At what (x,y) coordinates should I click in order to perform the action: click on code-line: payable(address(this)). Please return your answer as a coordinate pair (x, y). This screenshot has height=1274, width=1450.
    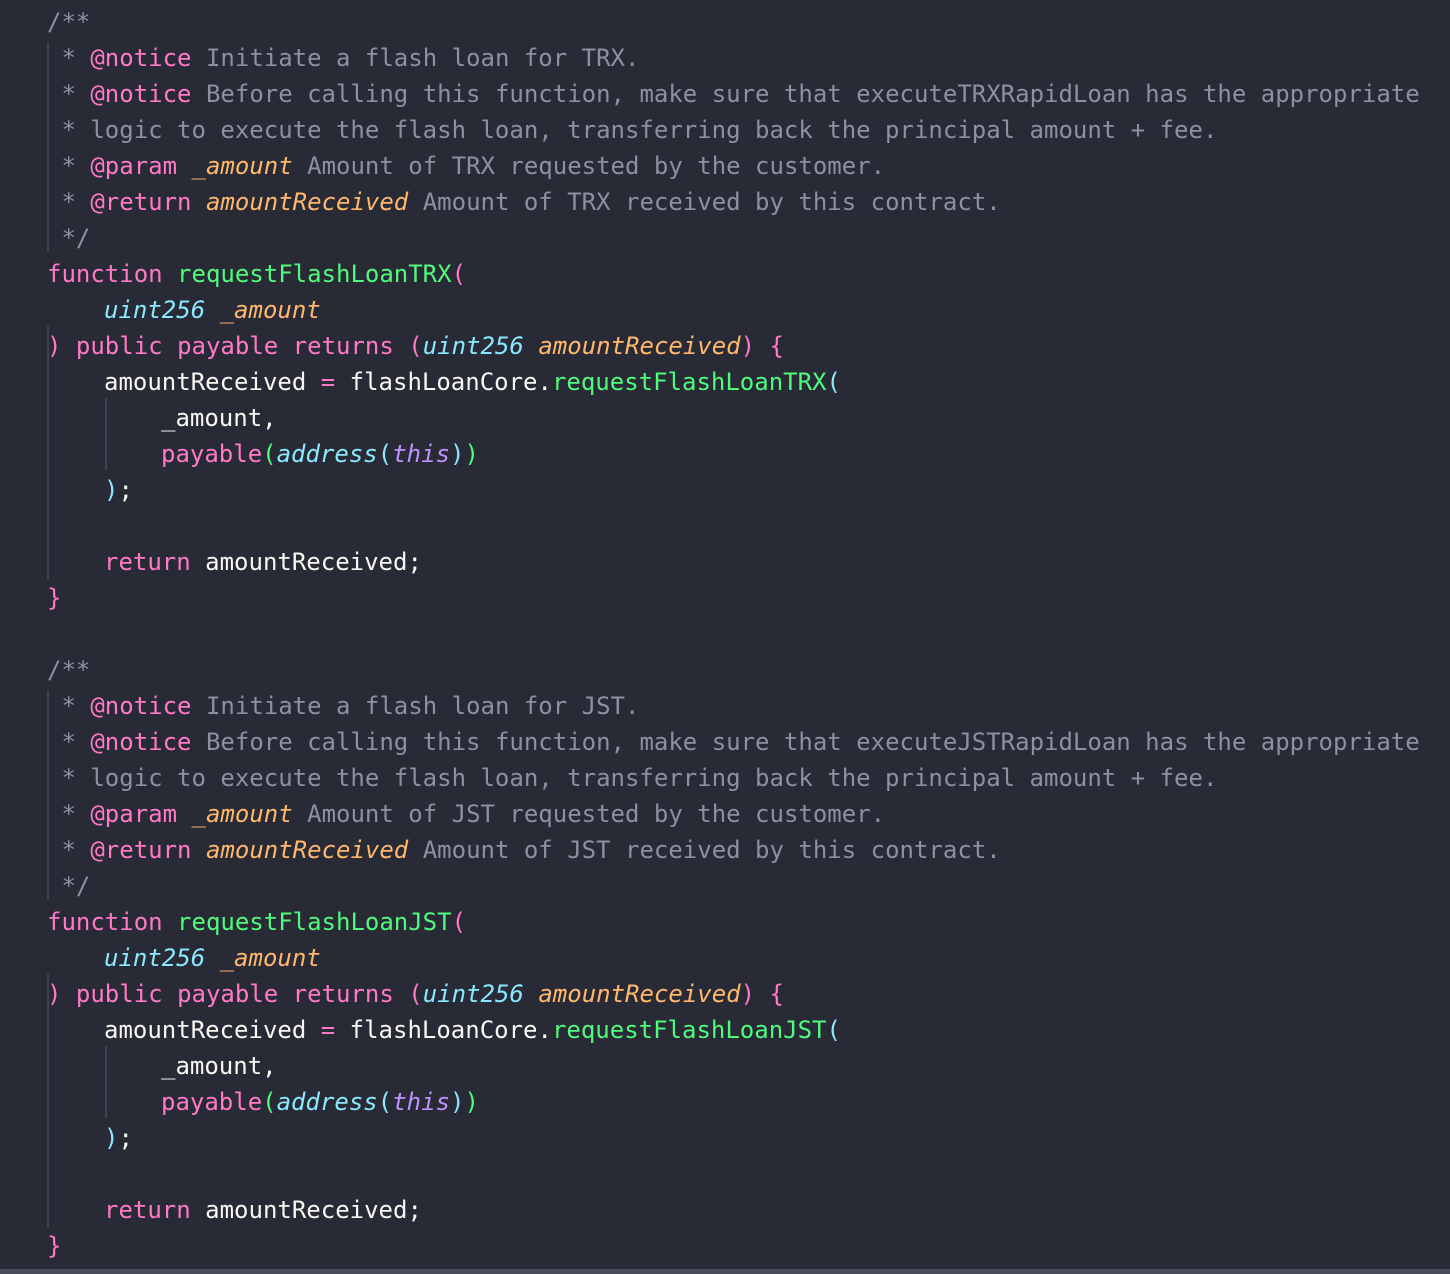
    Looking at the image, I should click on (320, 1102).